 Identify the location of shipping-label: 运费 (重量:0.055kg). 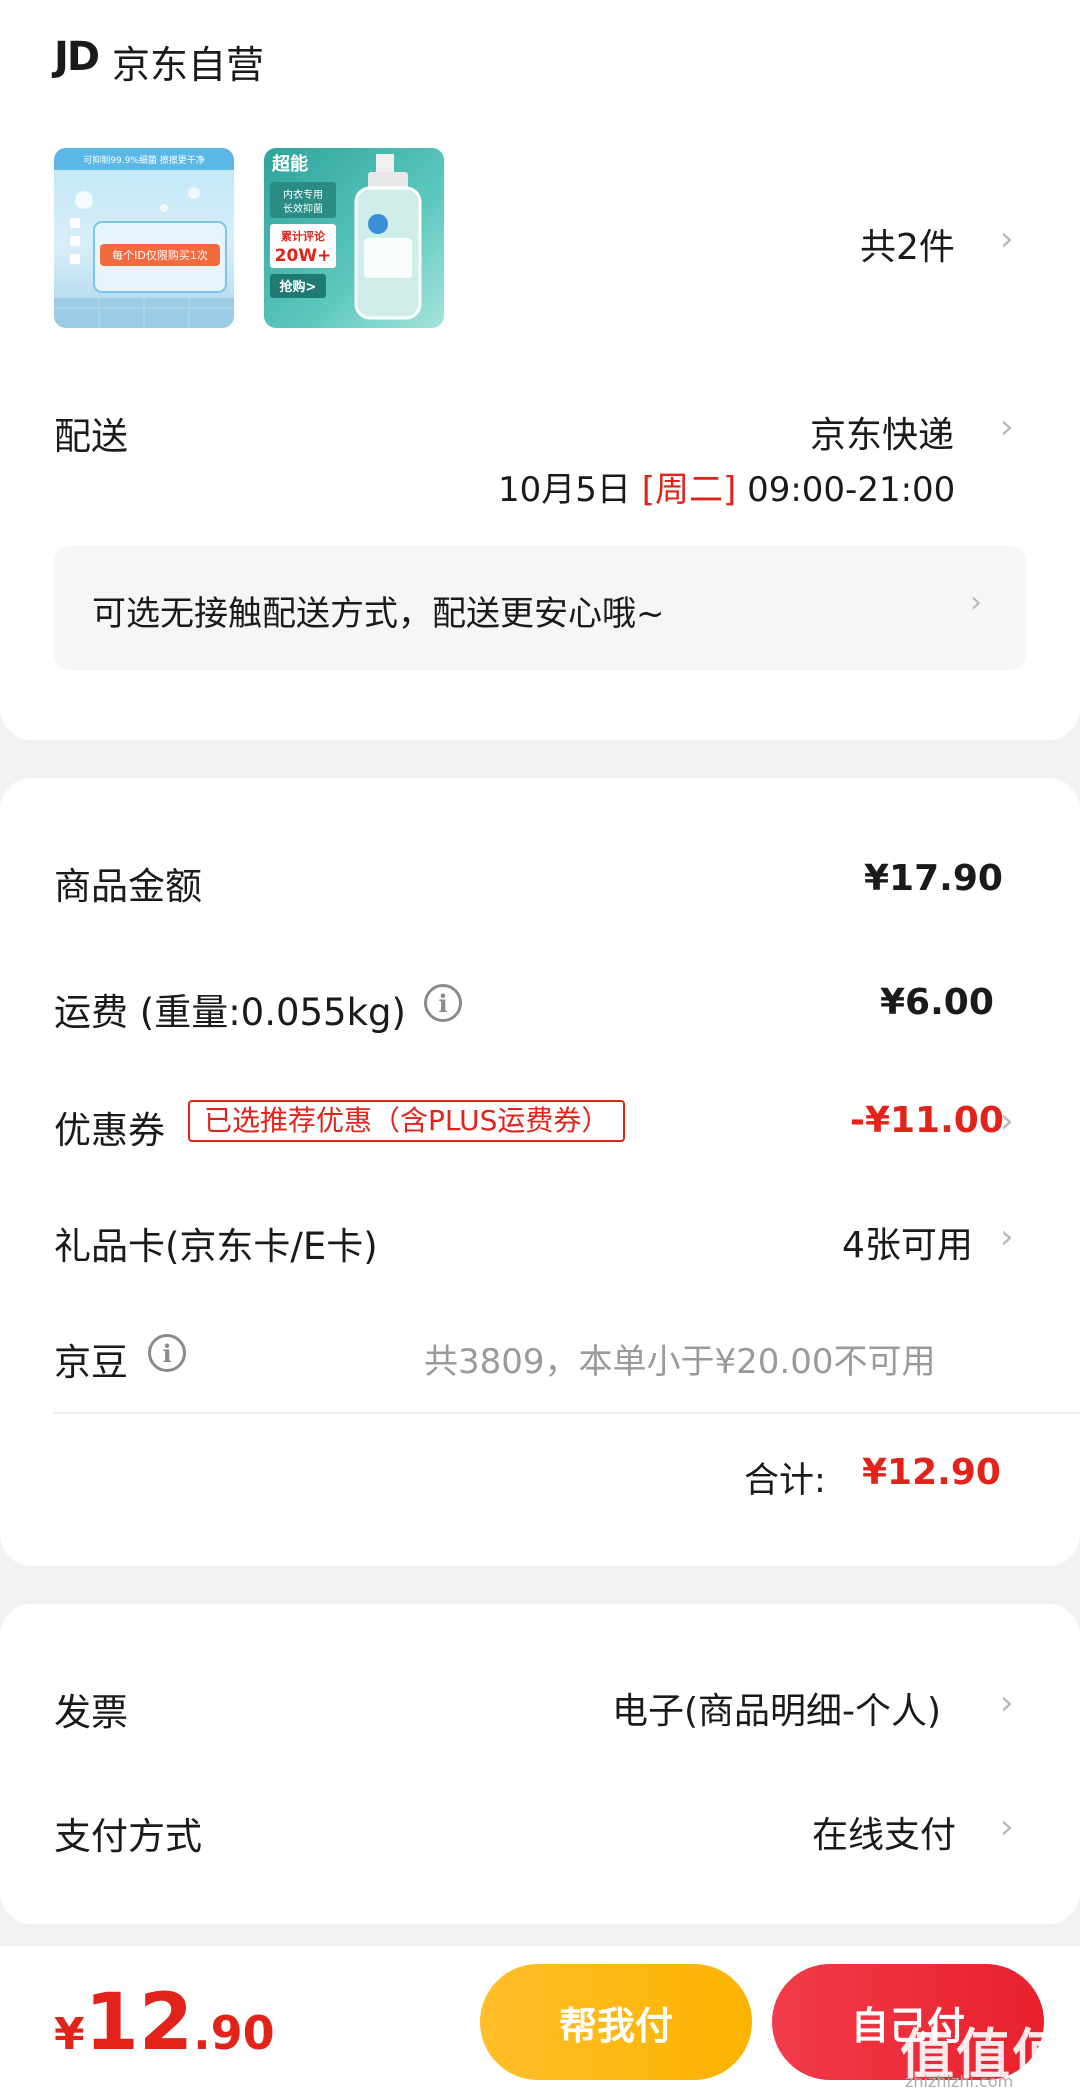
(230, 1012).